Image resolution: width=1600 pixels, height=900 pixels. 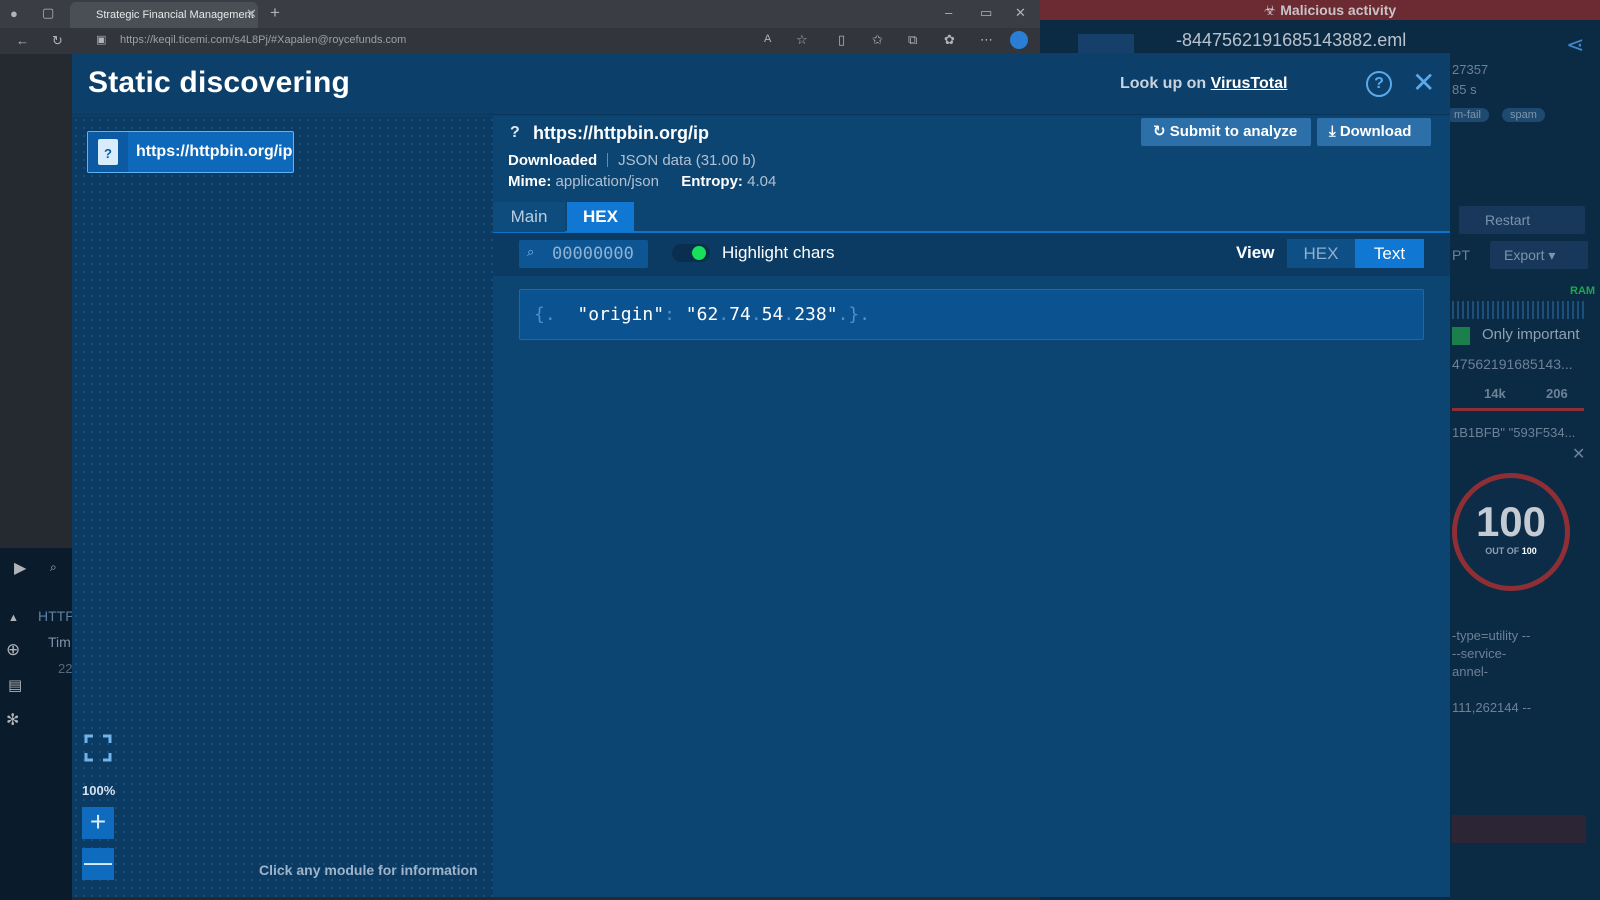 I want to click on cmdline-line-1: -type=utility --, so click(x=1491, y=635).